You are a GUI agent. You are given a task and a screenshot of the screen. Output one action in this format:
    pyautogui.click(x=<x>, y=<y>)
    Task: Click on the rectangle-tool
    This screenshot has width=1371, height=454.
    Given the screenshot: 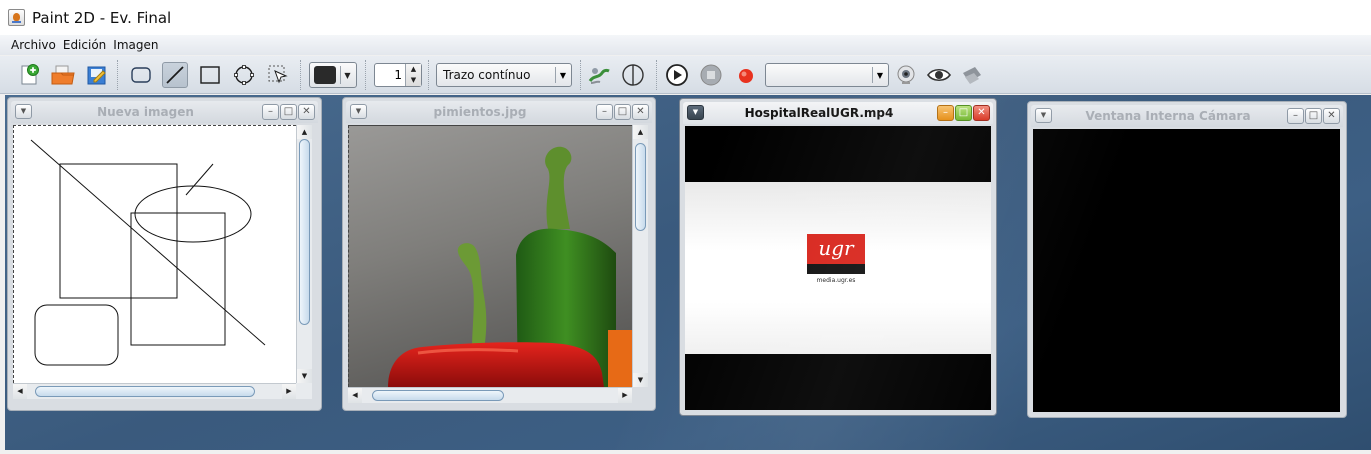 What is the action you would take?
    pyautogui.click(x=210, y=75)
    